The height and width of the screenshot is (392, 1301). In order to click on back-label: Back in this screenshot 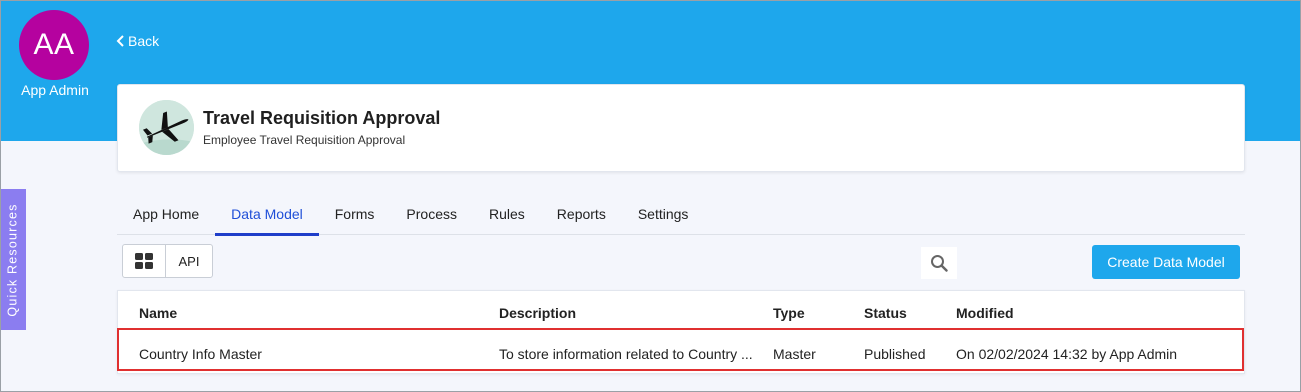, I will do `click(144, 41)`.